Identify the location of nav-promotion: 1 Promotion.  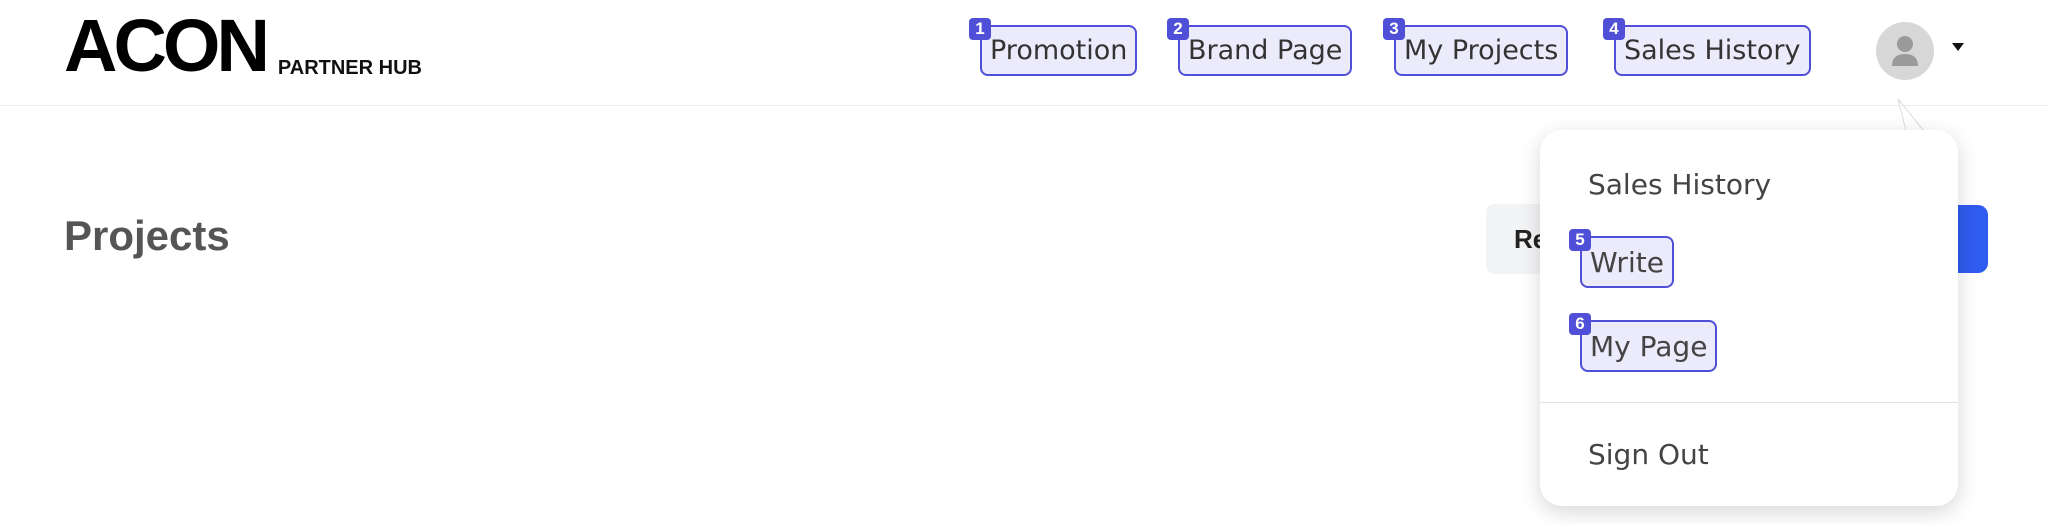
(1053, 47).